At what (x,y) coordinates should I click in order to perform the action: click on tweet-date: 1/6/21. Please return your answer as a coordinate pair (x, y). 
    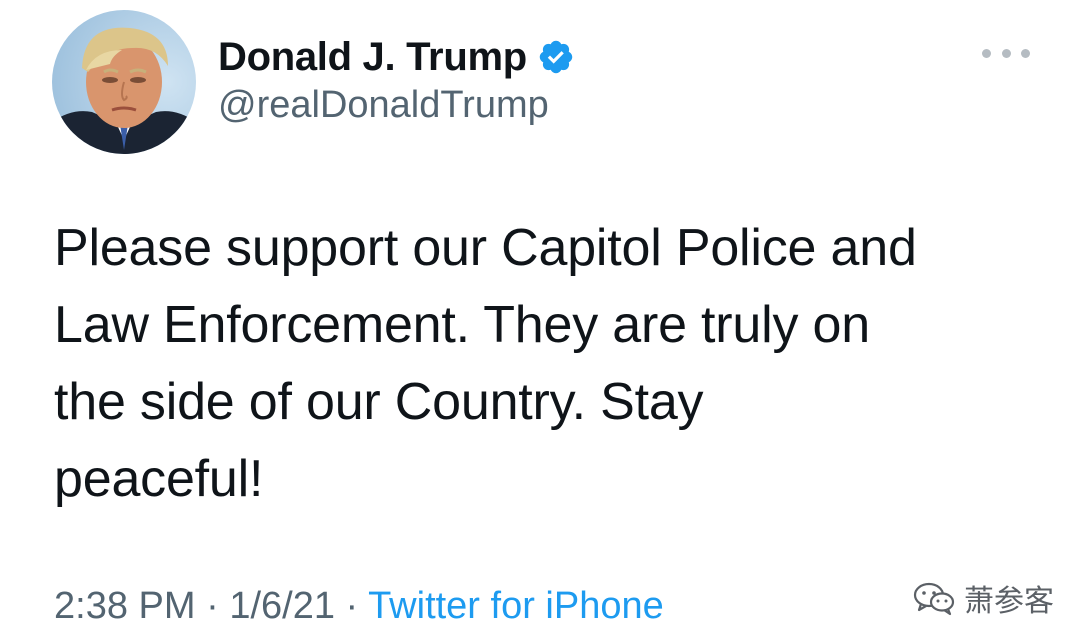
    Looking at the image, I should click on (282, 606).